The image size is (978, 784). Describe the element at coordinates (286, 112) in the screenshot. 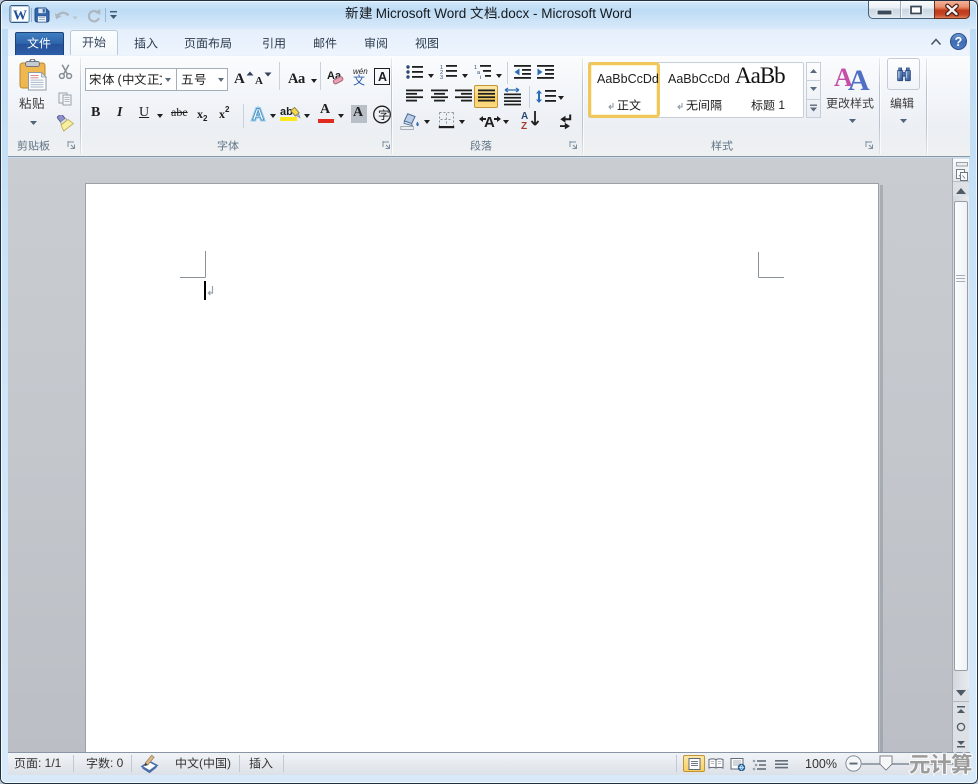

I see `svg-text: ab` at that location.